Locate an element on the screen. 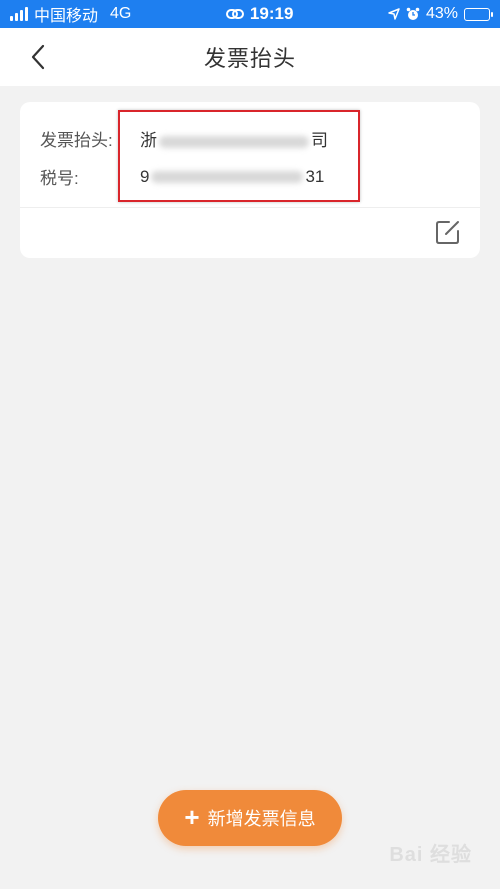 The height and width of the screenshot is (889, 500). link-icon is located at coordinates (234, 14).